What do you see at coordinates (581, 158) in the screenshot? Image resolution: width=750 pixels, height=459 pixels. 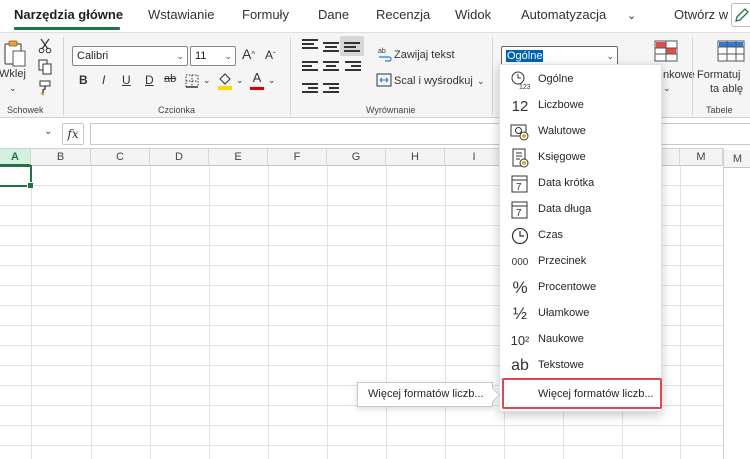 I see `format-option-accounting: Księgowe` at bounding box center [581, 158].